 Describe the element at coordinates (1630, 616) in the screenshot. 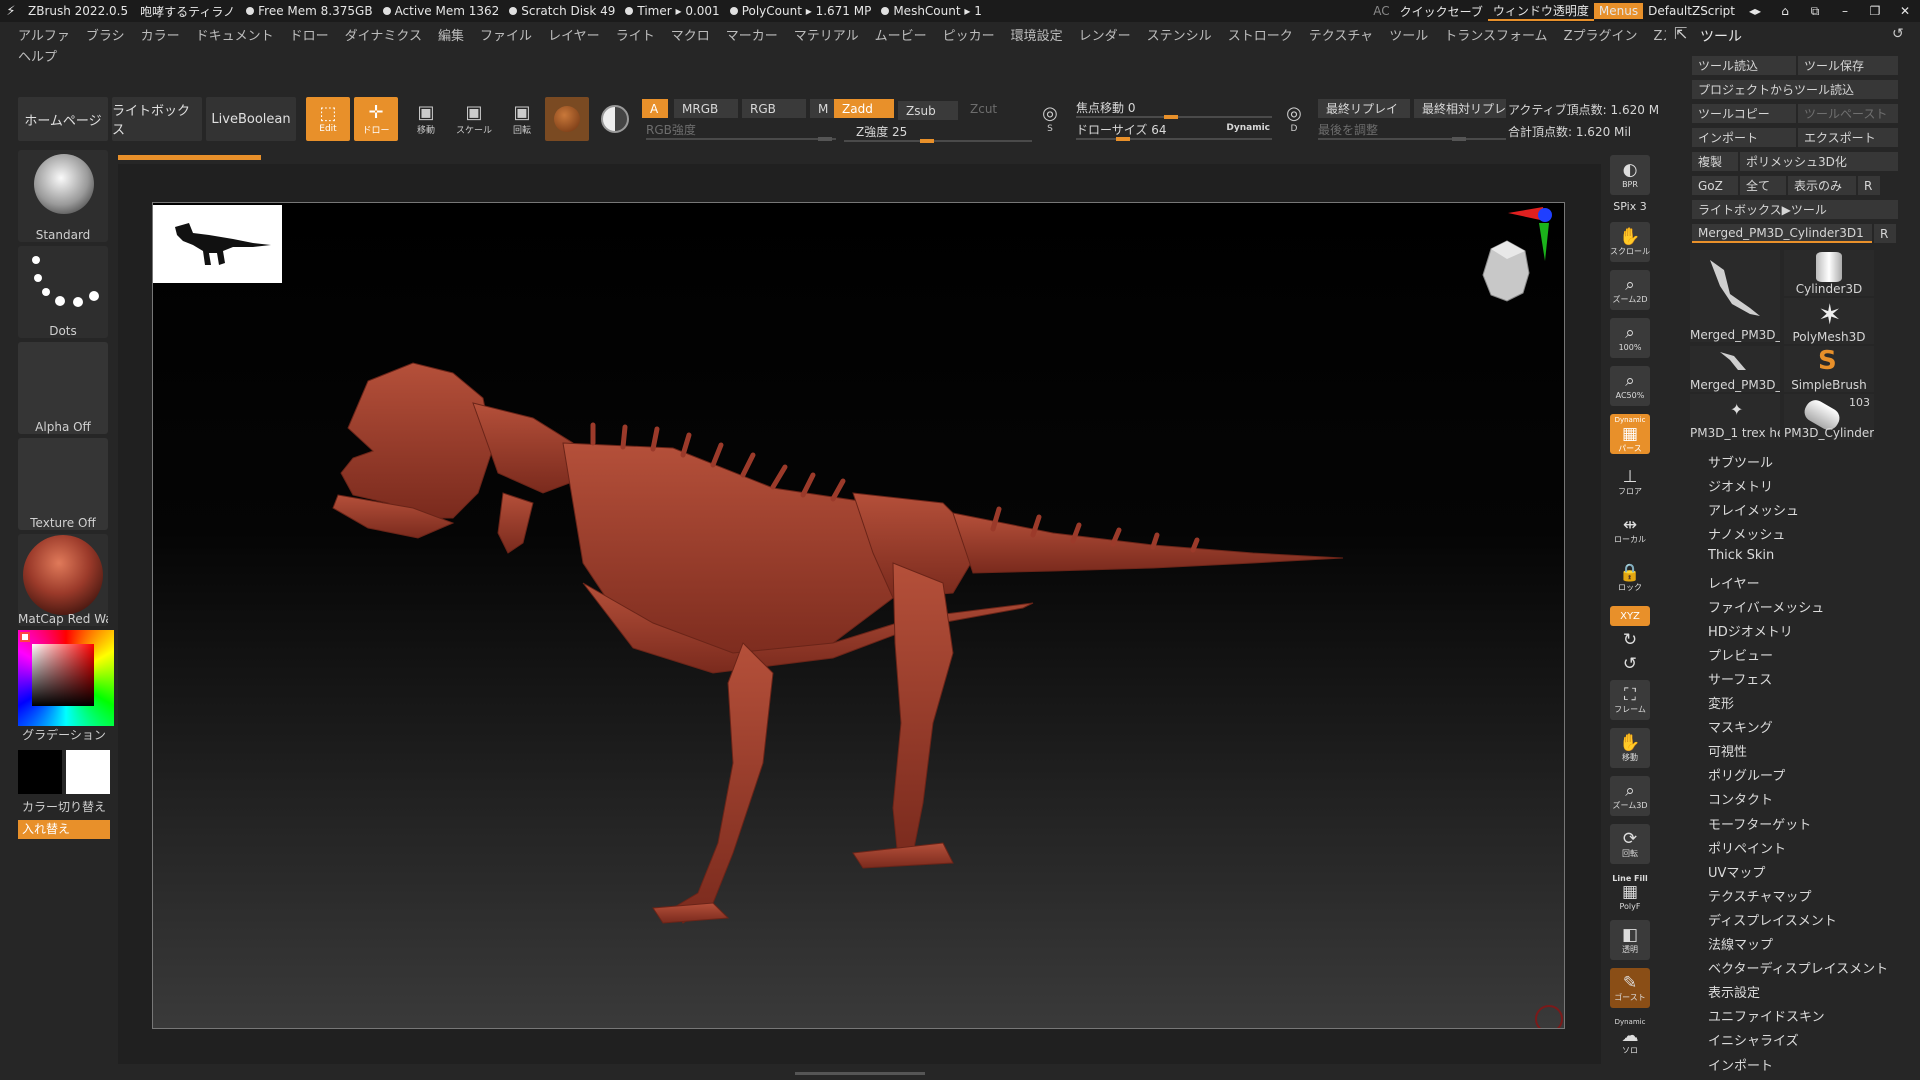

I see `xyz-button: XYZ` at that location.